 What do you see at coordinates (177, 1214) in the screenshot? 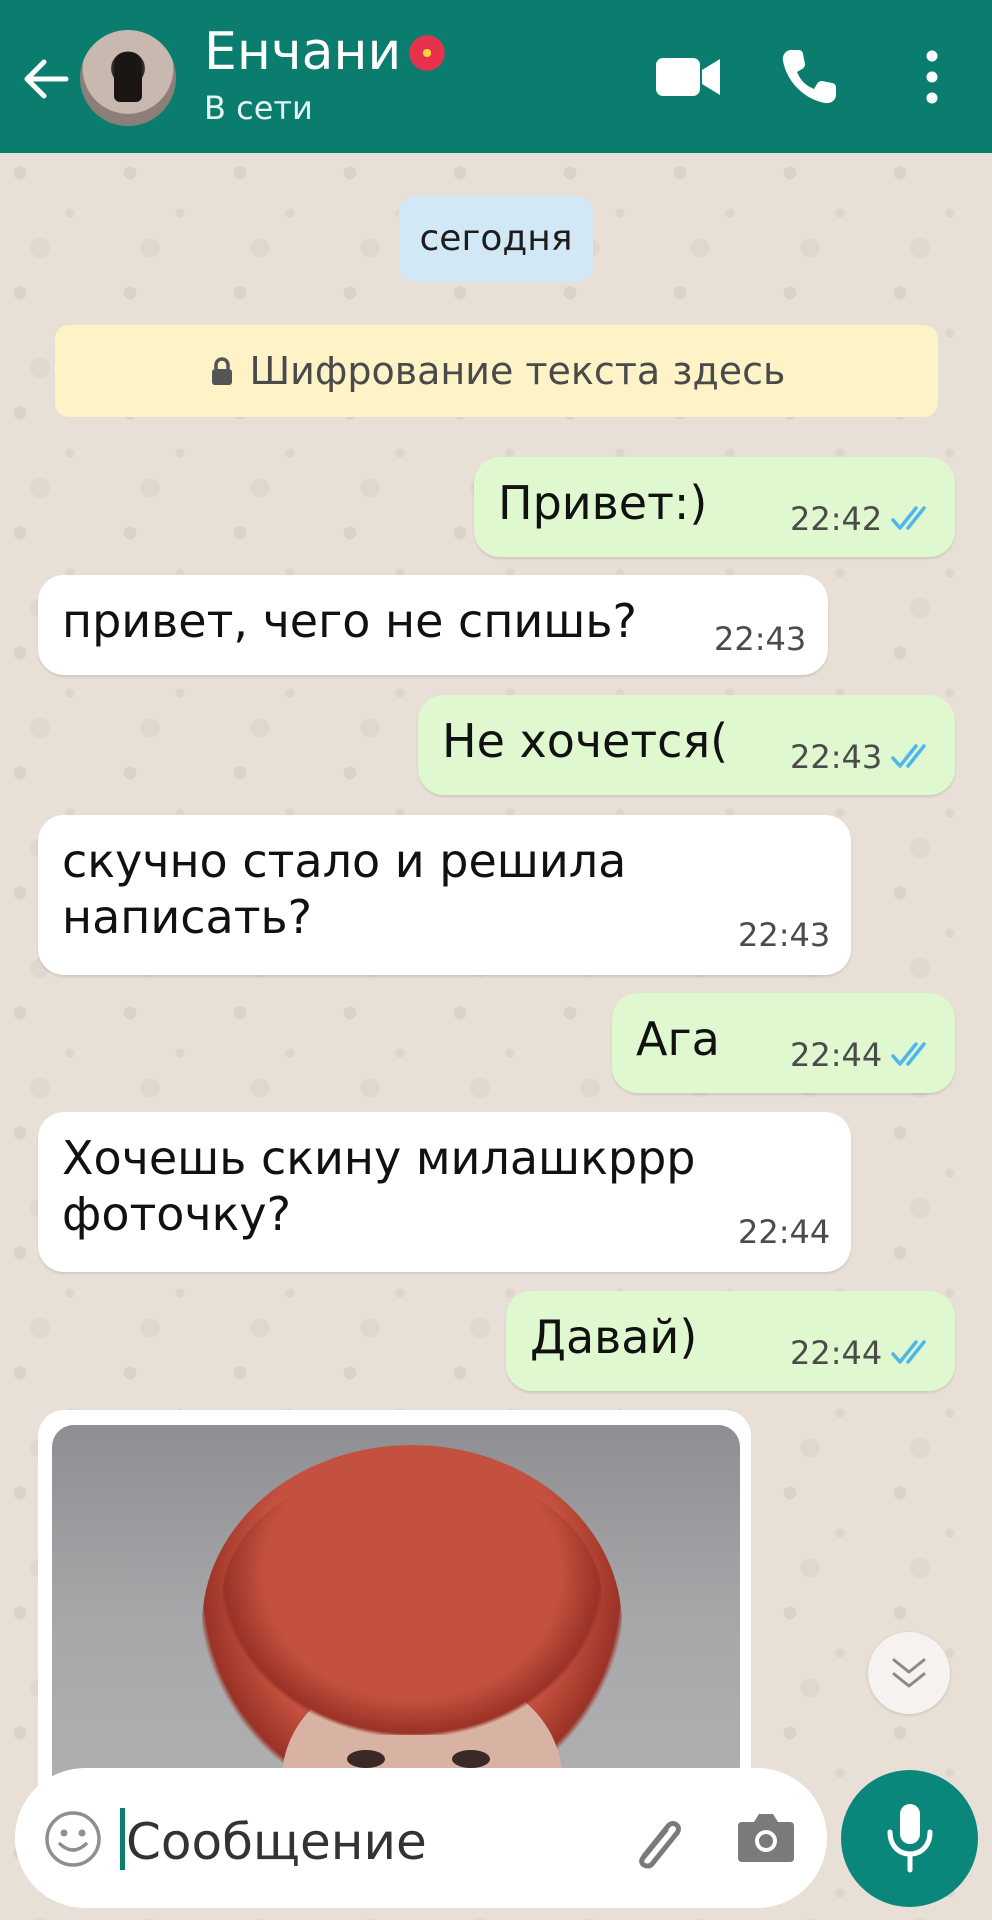
I see `message-text-line: фоточку?` at bounding box center [177, 1214].